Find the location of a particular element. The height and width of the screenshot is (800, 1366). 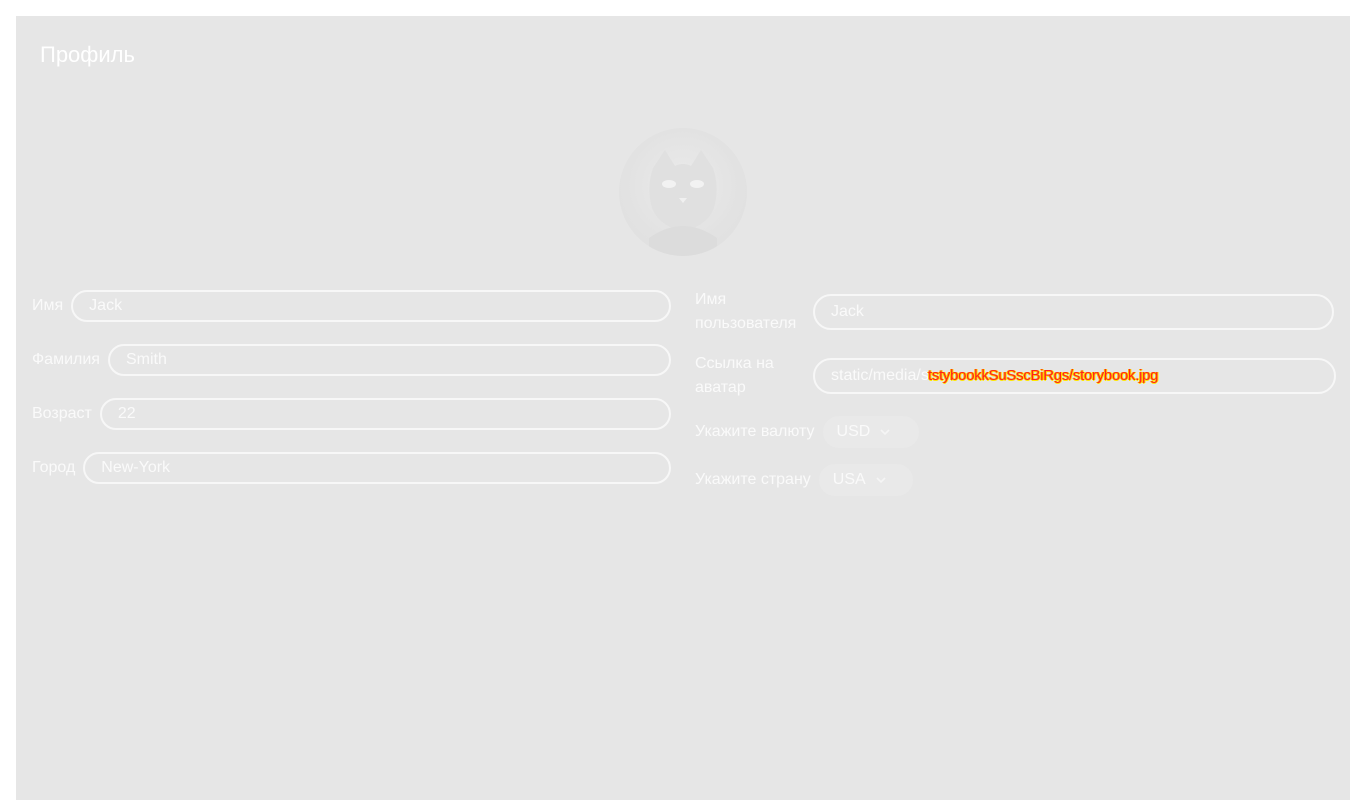

first-name-input: Jack is located at coordinates (371, 306).